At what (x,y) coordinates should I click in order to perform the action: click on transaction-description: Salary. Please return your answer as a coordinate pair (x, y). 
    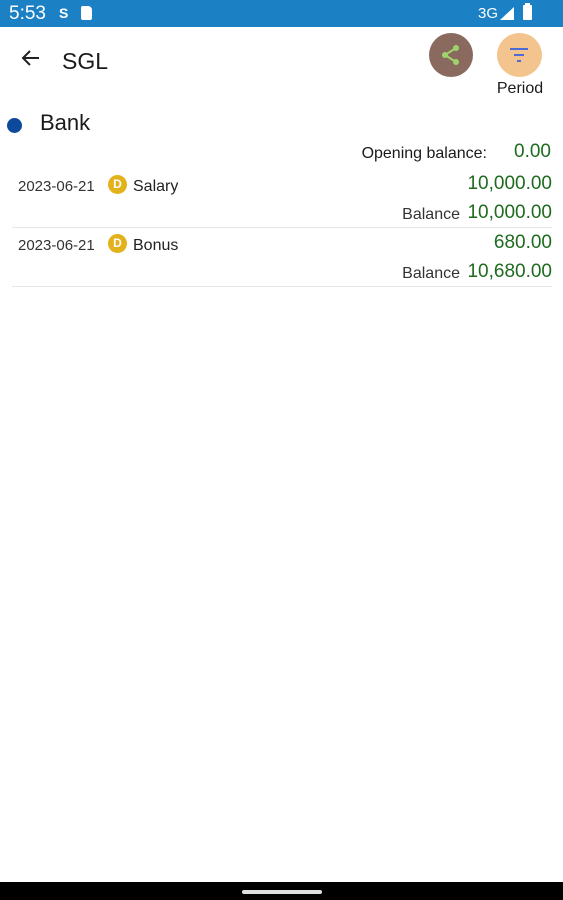
    Looking at the image, I should click on (156, 186).